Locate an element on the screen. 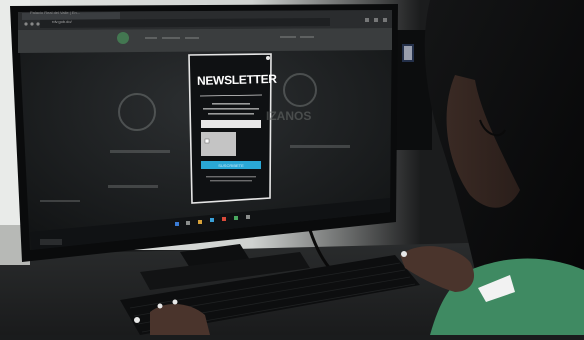 This screenshot has height=340, width=584. forward-icon is located at coordinates (32, 24).